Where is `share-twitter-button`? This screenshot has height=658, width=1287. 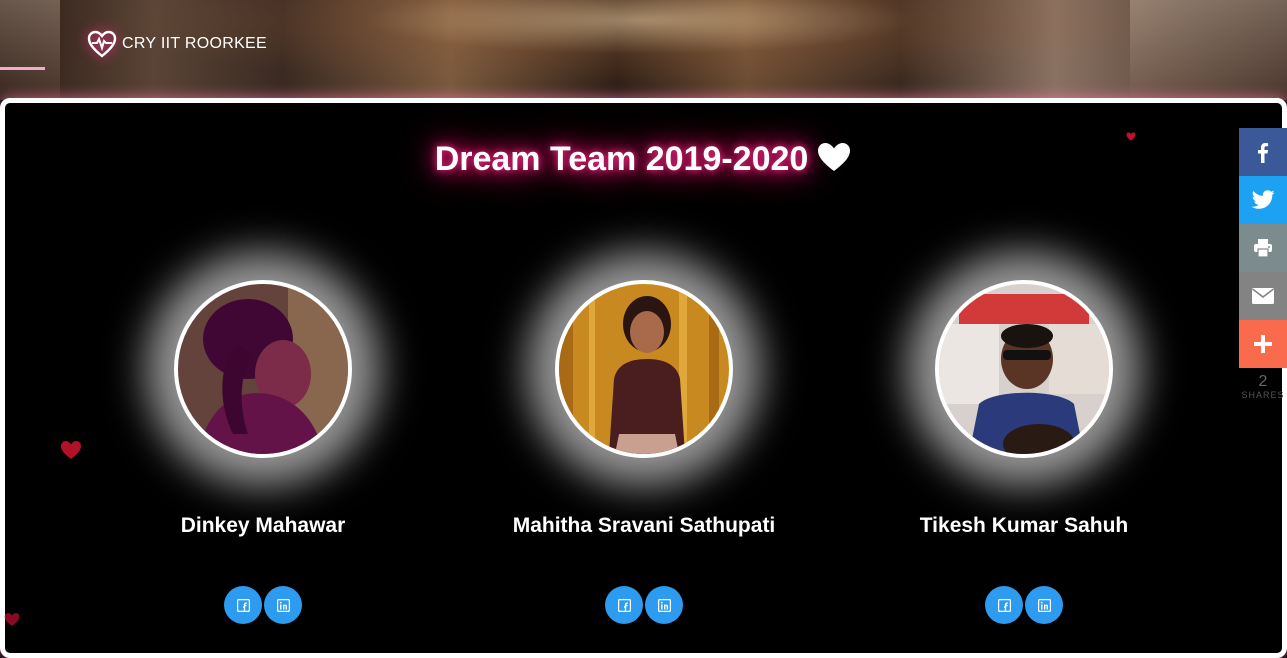
share-twitter-button is located at coordinates (1263, 200).